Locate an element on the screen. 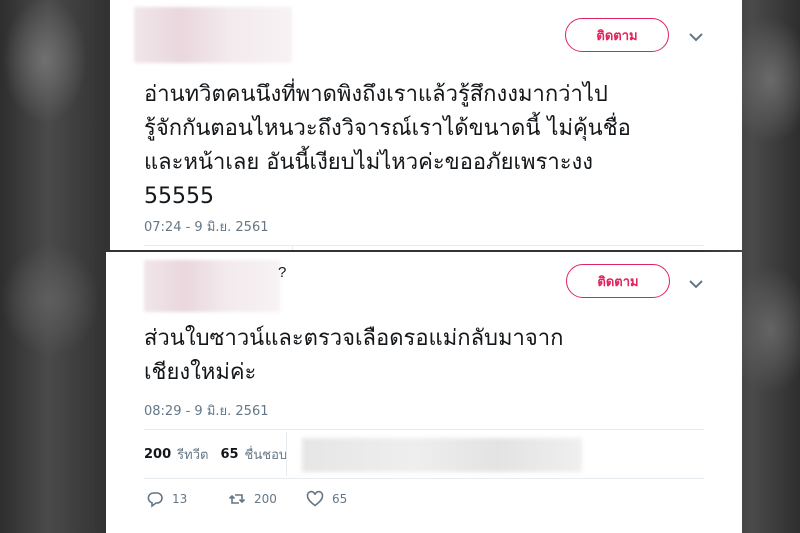  blurred-likers is located at coordinates (442, 455).